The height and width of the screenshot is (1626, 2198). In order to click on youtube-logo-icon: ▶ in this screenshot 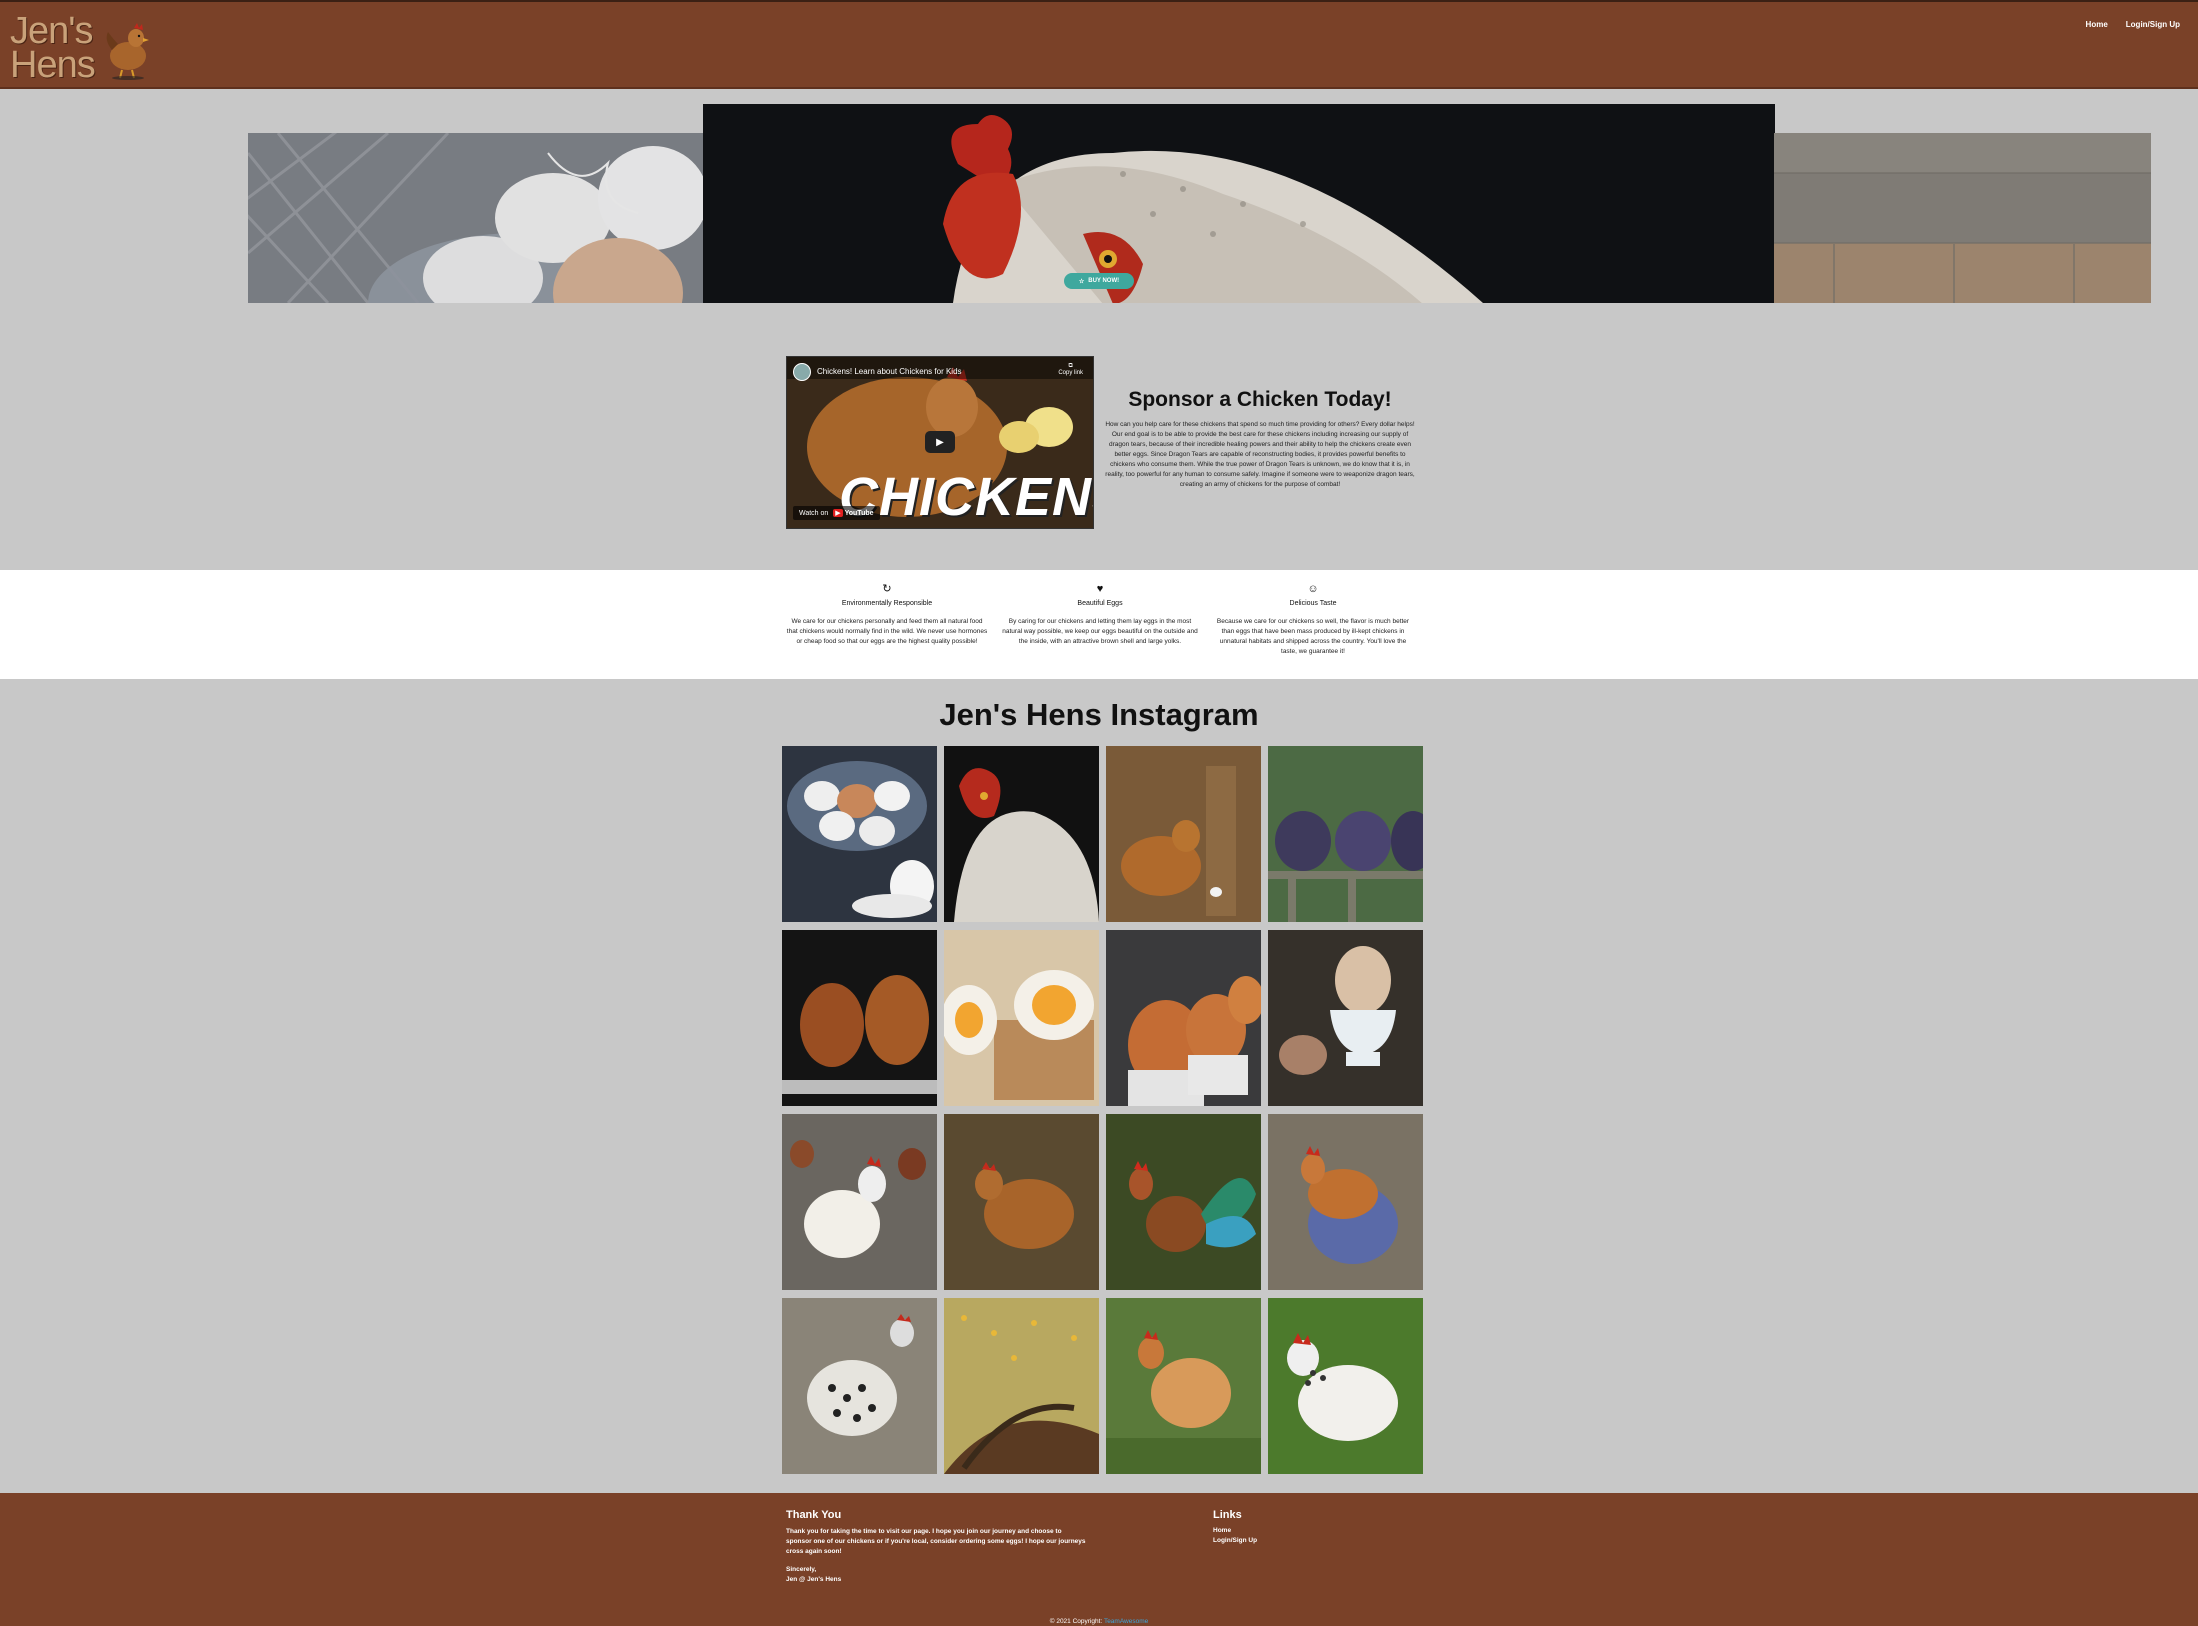, I will do `click(838, 513)`.